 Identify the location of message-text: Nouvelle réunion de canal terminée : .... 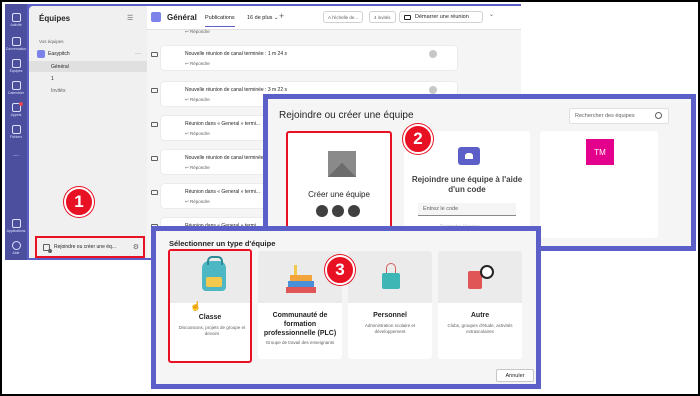
(228, 158).